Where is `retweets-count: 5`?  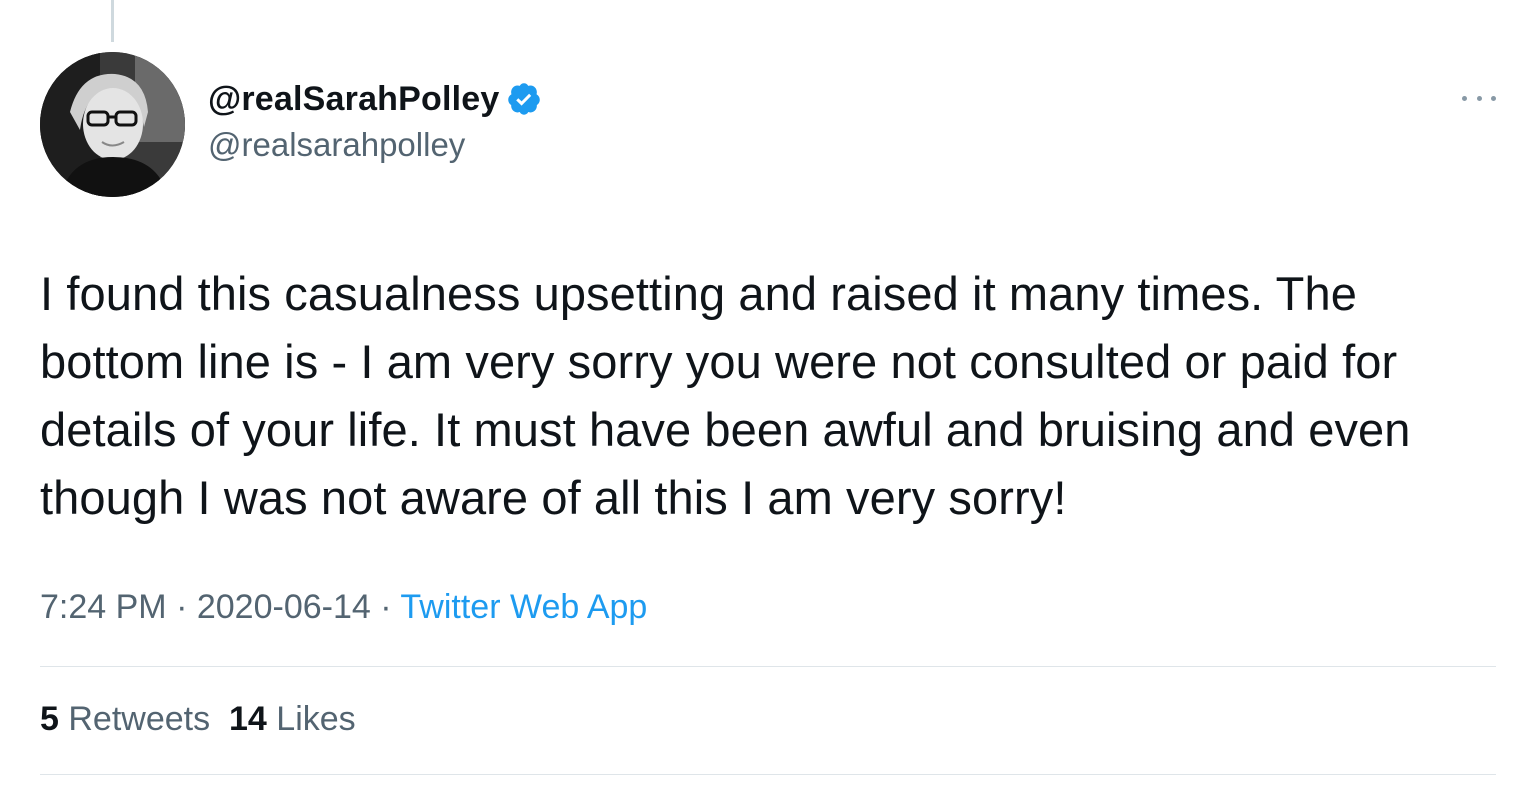
retweets-count: 5 is located at coordinates (49, 719).